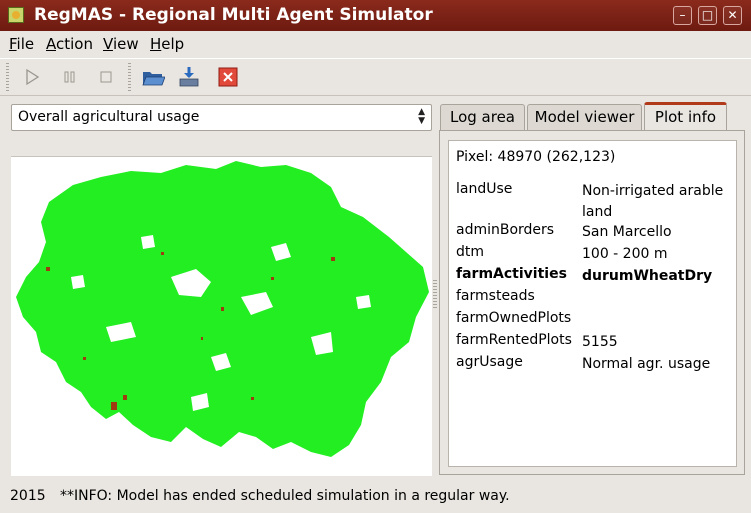 The width and height of the screenshot is (751, 513). I want to click on info-value: Non-irrigated arable land, so click(653, 201).